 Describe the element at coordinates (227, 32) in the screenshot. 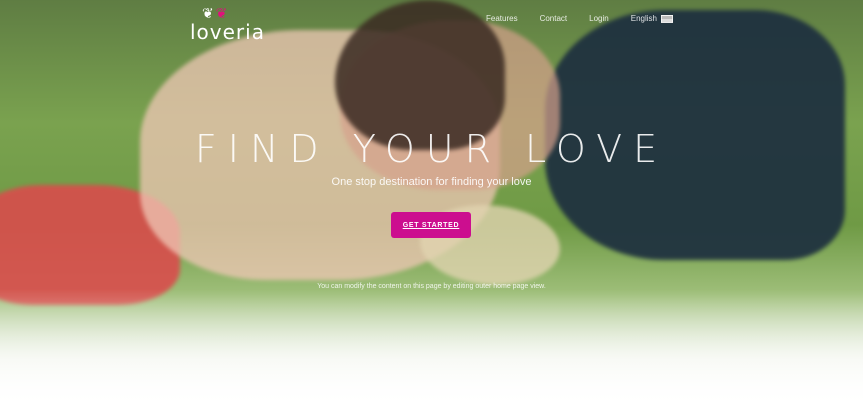

I see `brand-name: loveria` at that location.